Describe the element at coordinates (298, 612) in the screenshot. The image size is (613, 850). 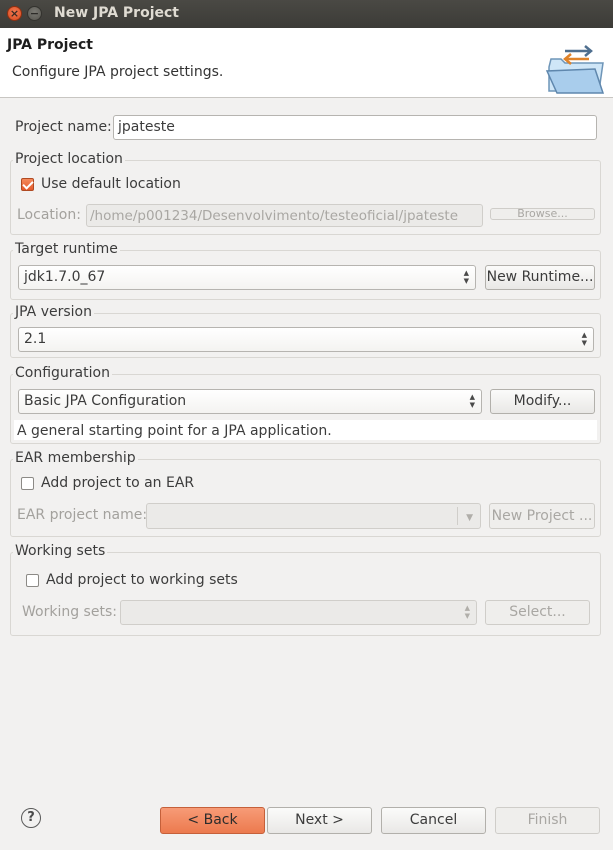
I see `working-sets-select: ▲ ▼` at that location.